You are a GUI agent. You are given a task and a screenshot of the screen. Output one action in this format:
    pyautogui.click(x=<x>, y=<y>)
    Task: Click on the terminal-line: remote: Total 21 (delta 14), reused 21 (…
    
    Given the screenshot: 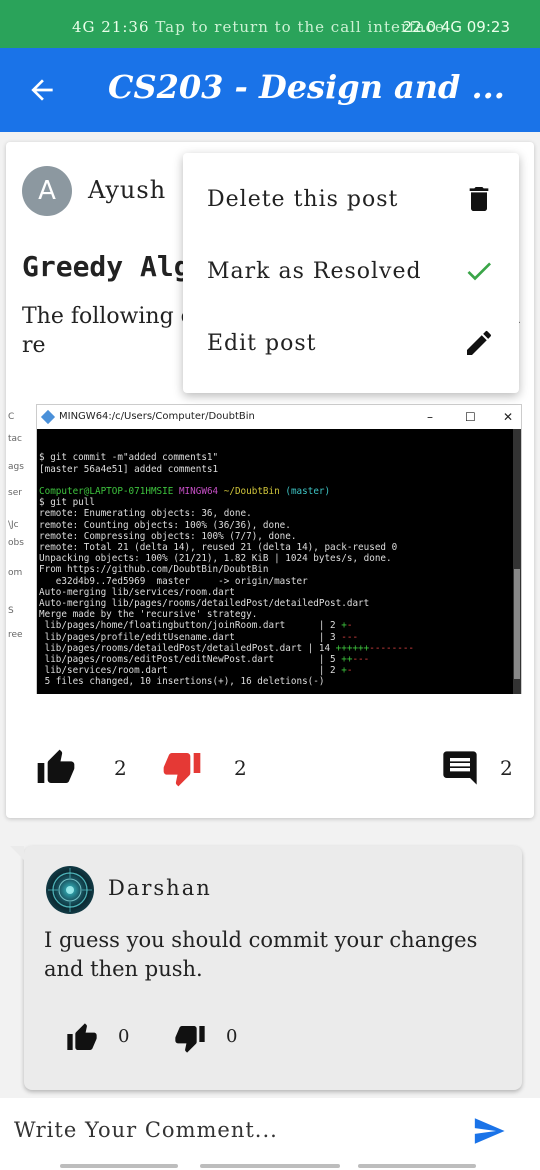 What is the action you would take?
    pyautogui.click(x=218, y=548)
    